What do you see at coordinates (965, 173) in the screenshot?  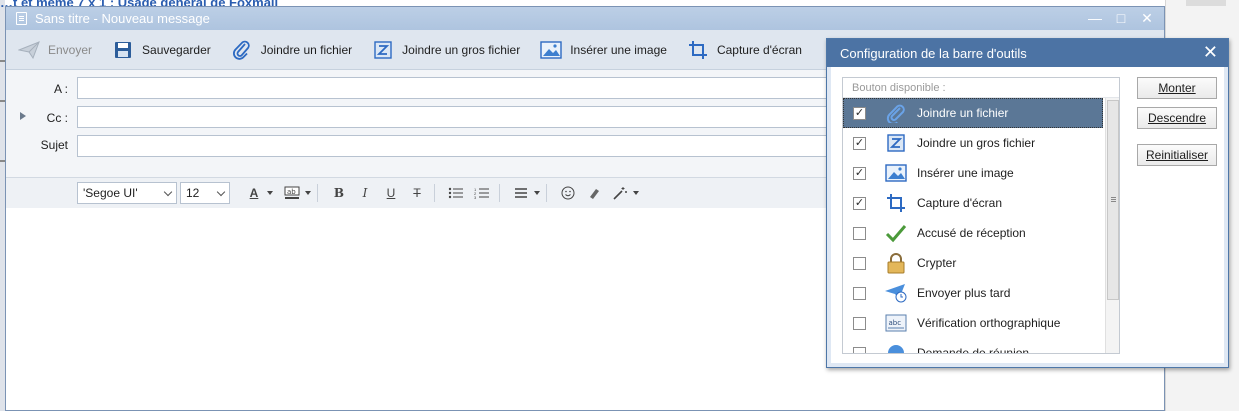 I see `list-item-label: Insérer une image` at bounding box center [965, 173].